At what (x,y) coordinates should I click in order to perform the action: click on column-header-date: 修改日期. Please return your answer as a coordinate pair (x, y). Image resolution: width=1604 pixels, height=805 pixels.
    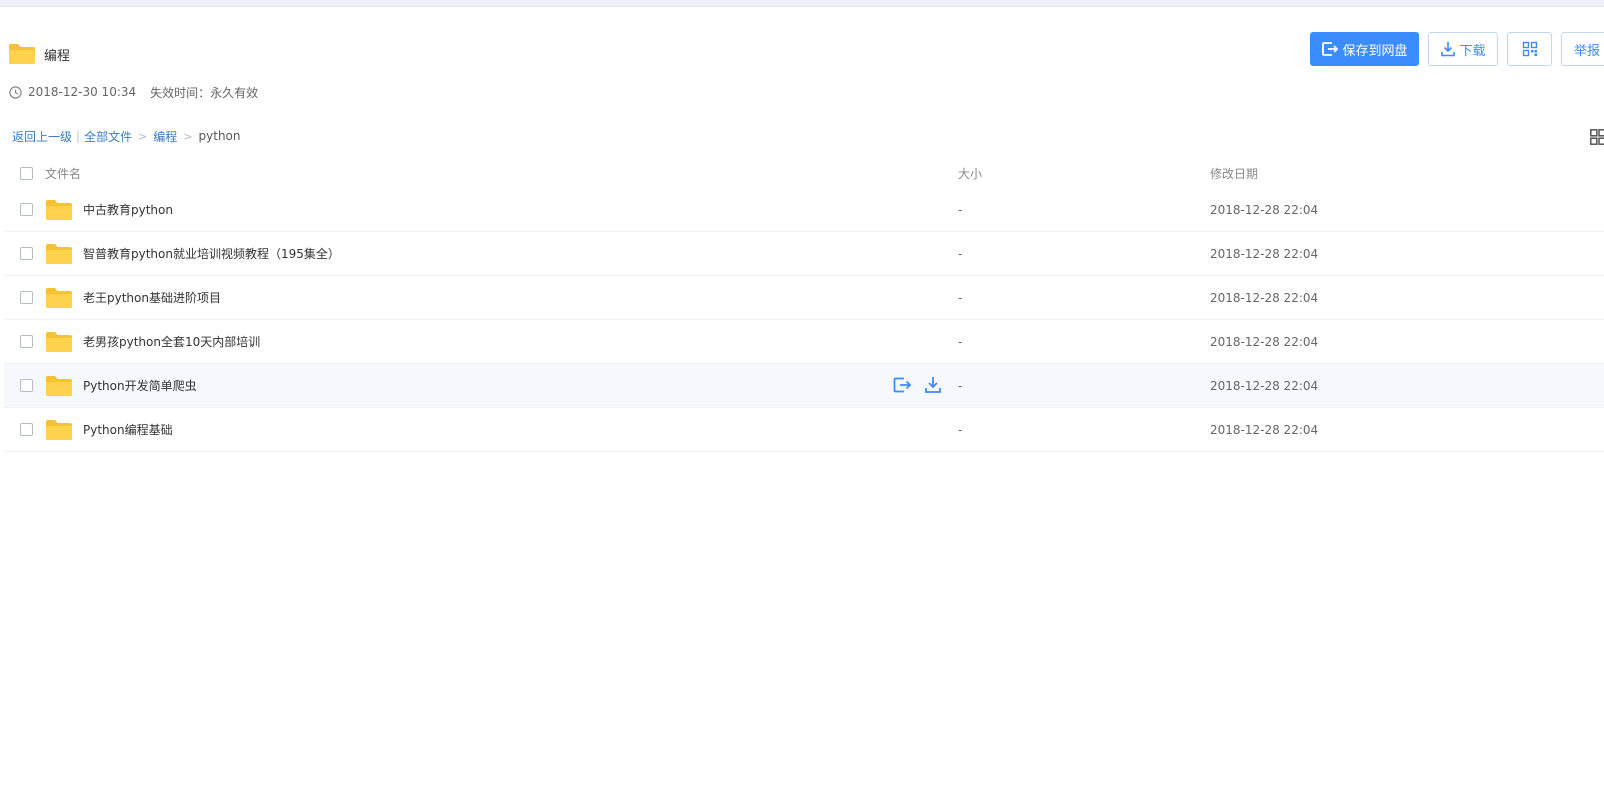
    Looking at the image, I should click on (1234, 173).